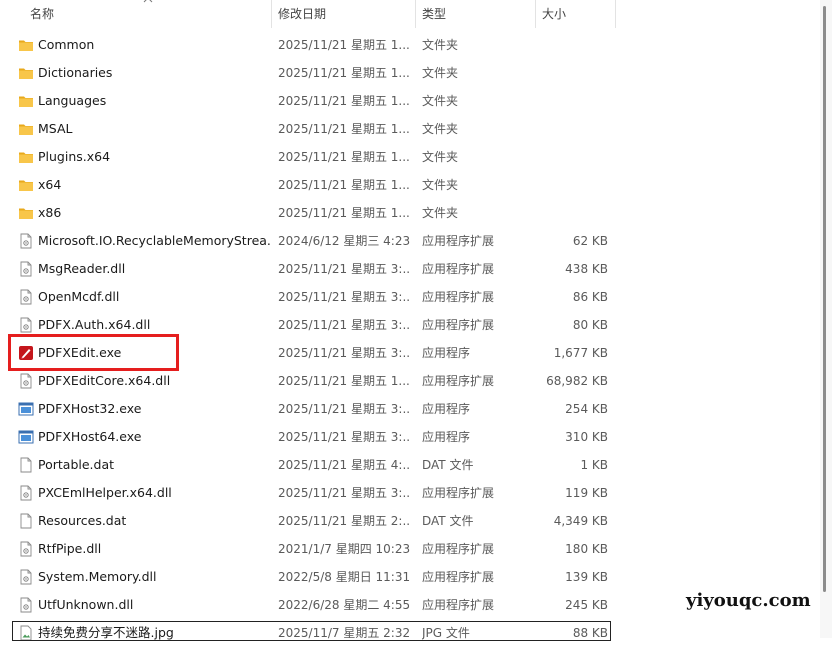  I want to click on exe-window-icon, so click(26, 437).